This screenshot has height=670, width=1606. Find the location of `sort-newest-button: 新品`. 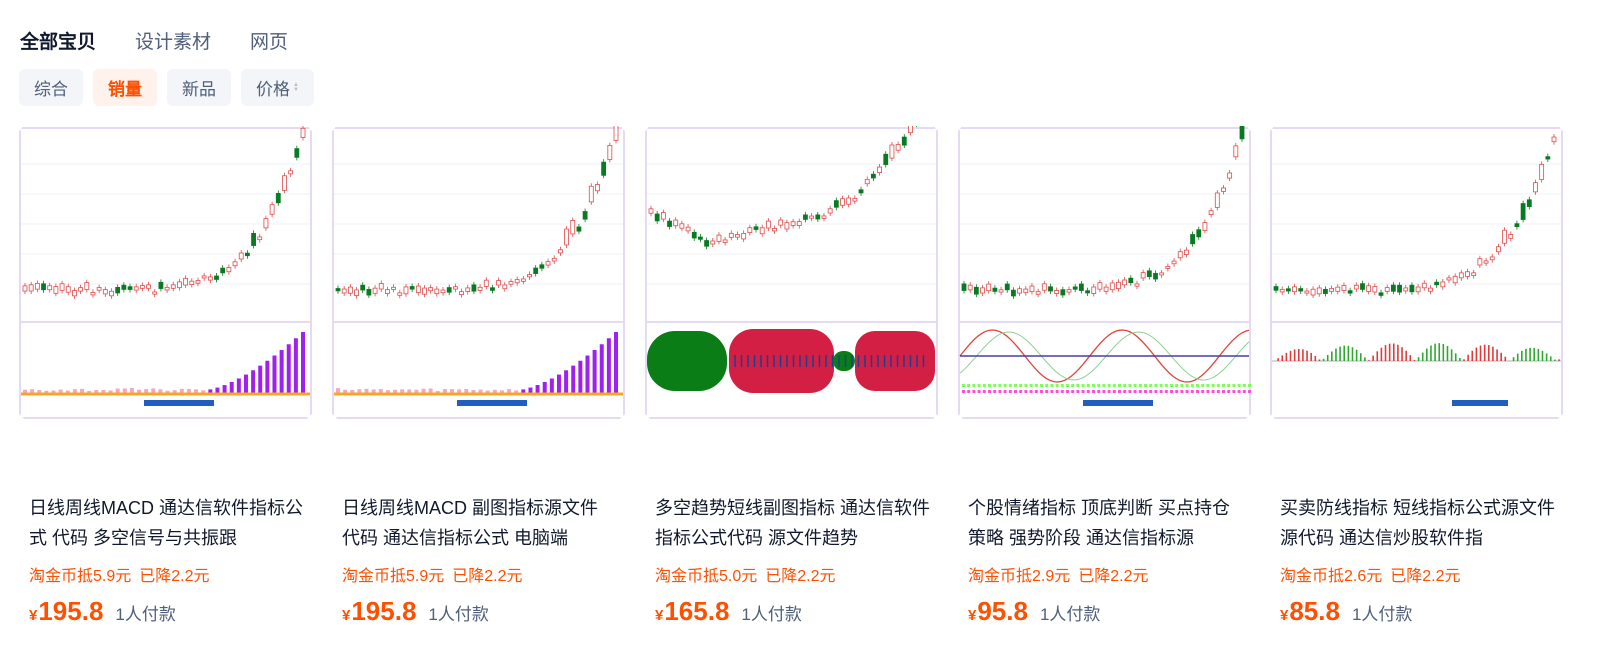

sort-newest-button: 新品 is located at coordinates (199, 87).